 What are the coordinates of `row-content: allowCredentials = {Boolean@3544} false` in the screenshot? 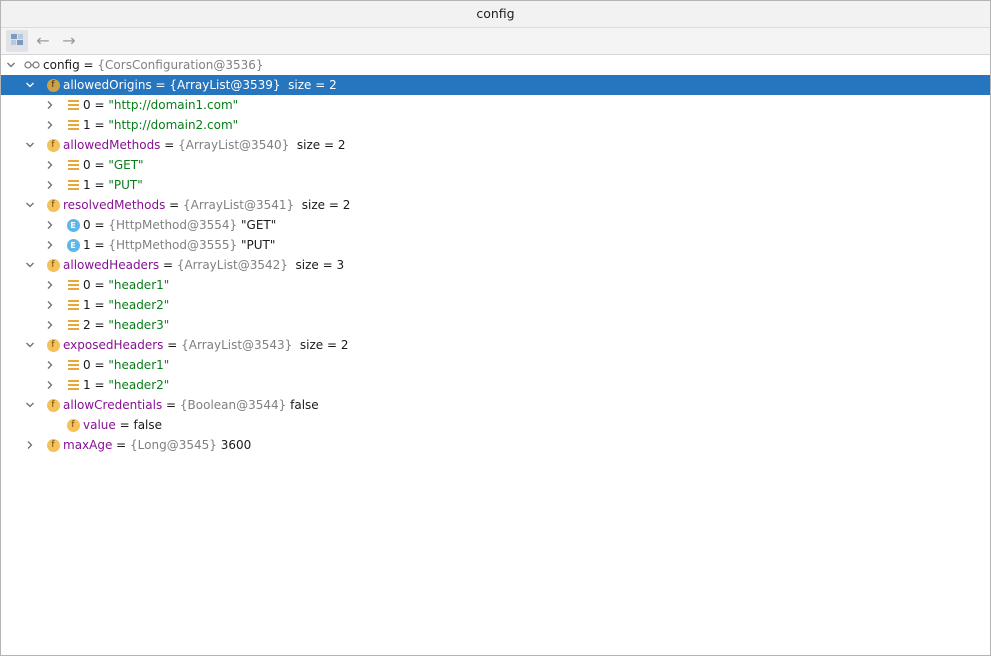 It's located at (191, 405).